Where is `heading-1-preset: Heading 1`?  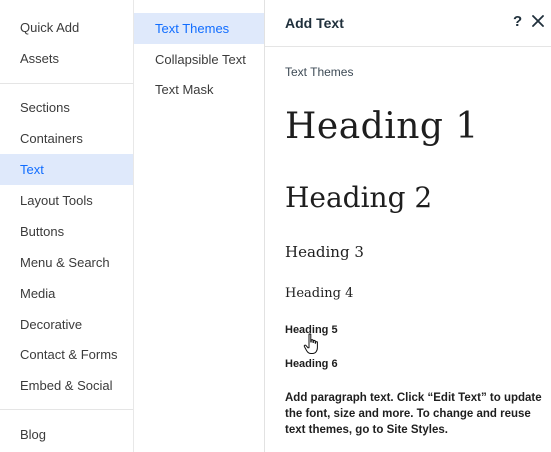
heading-1-preset: Heading 1 is located at coordinates (382, 126).